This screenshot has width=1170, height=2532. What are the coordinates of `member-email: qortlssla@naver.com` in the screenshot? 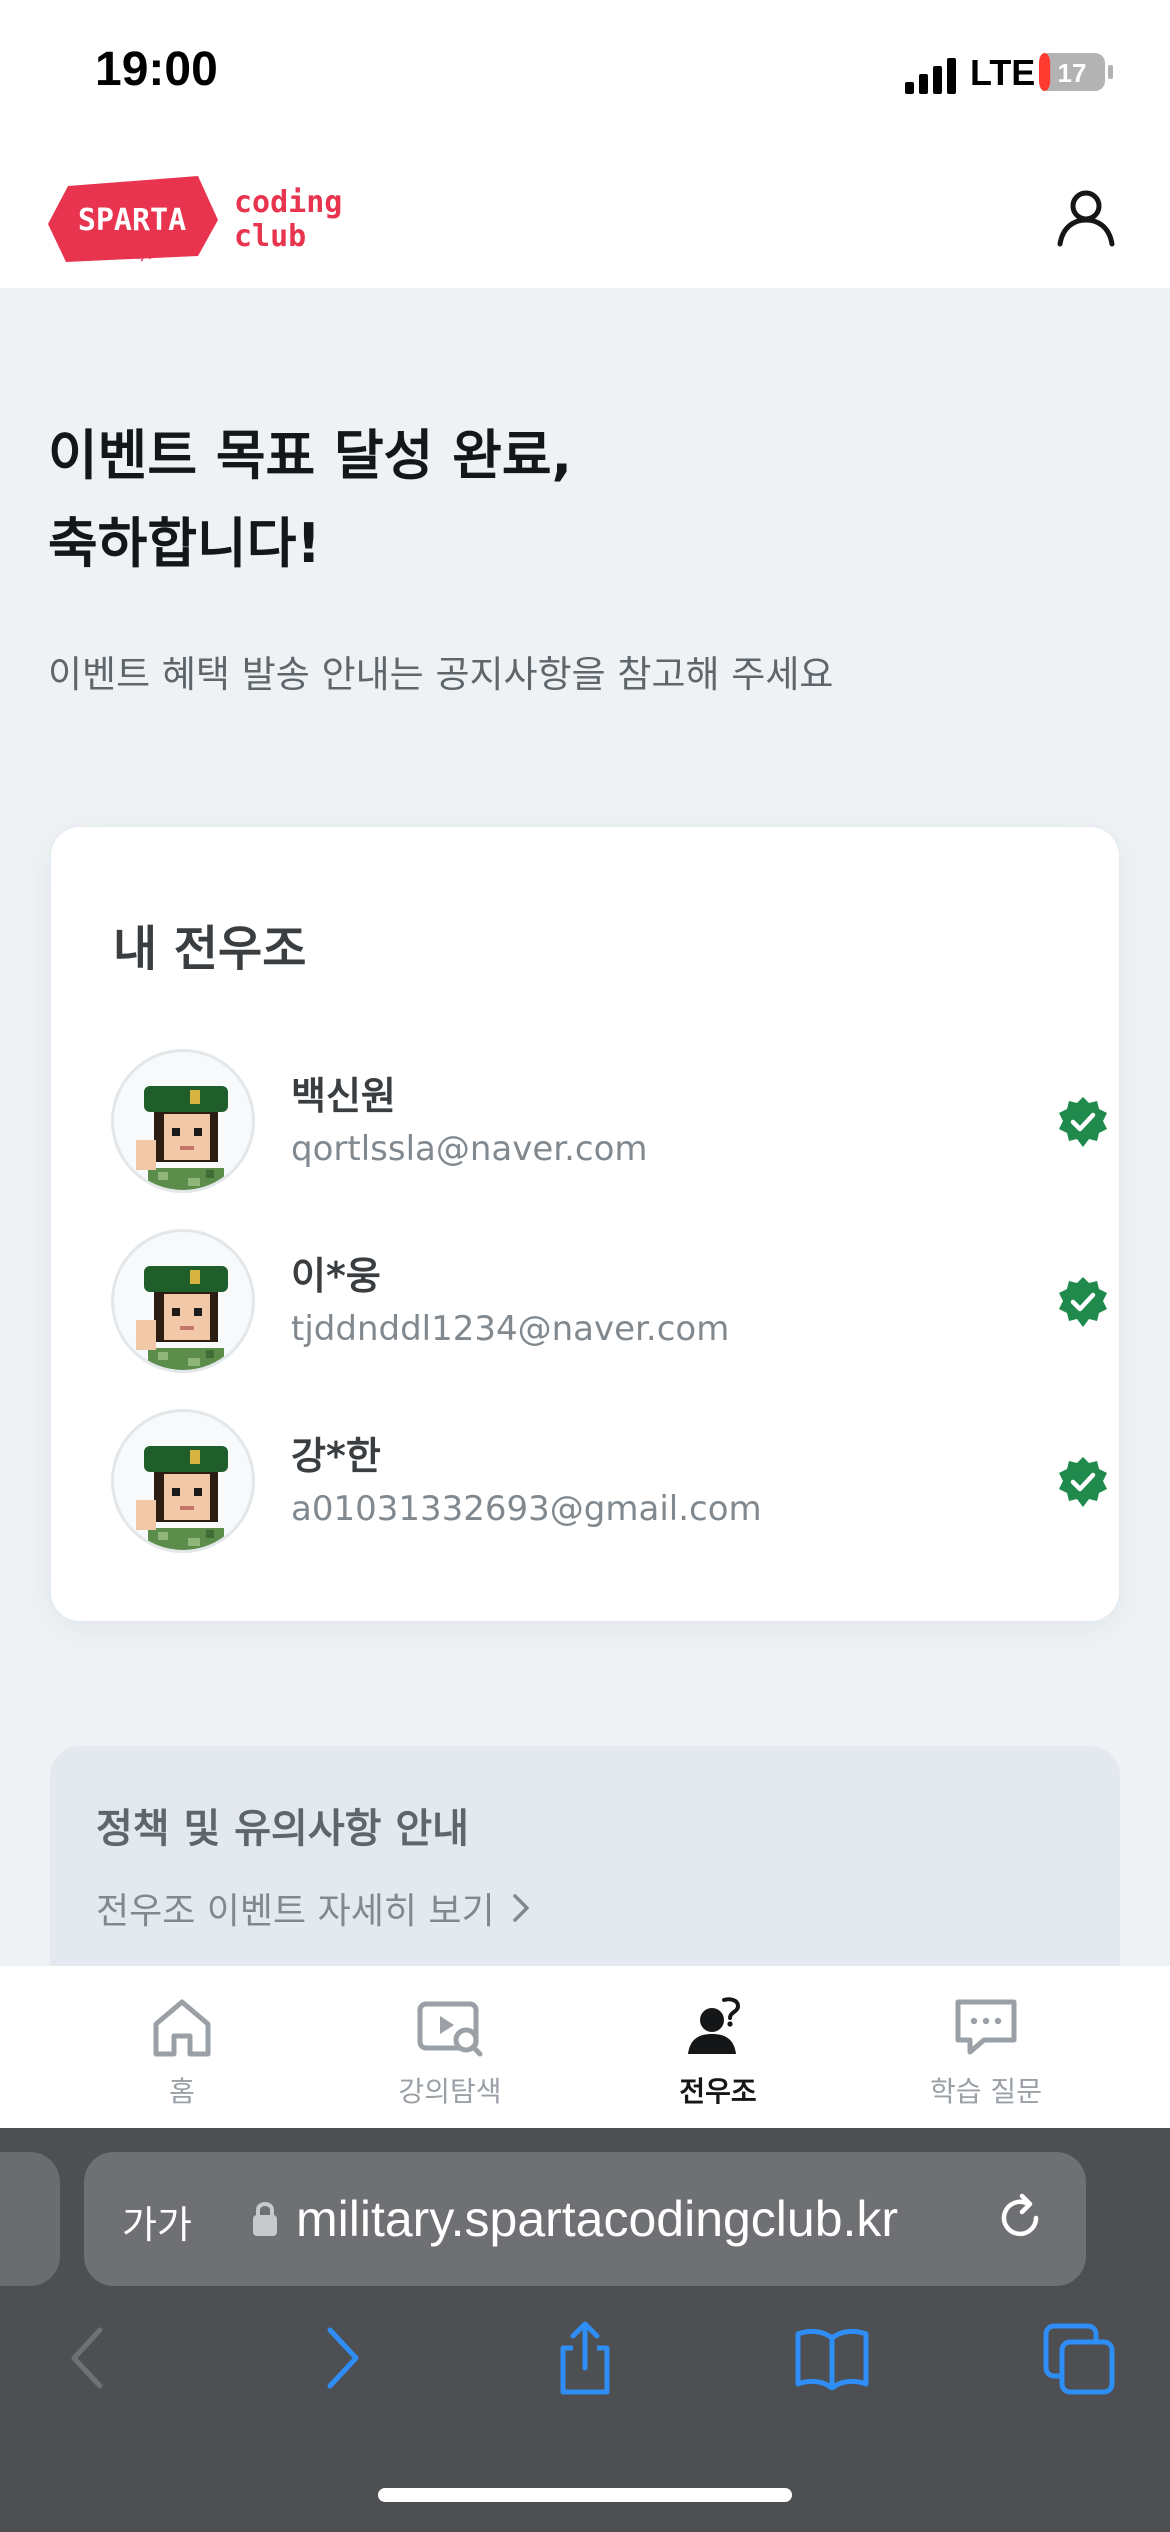 It's located at (469, 1149).